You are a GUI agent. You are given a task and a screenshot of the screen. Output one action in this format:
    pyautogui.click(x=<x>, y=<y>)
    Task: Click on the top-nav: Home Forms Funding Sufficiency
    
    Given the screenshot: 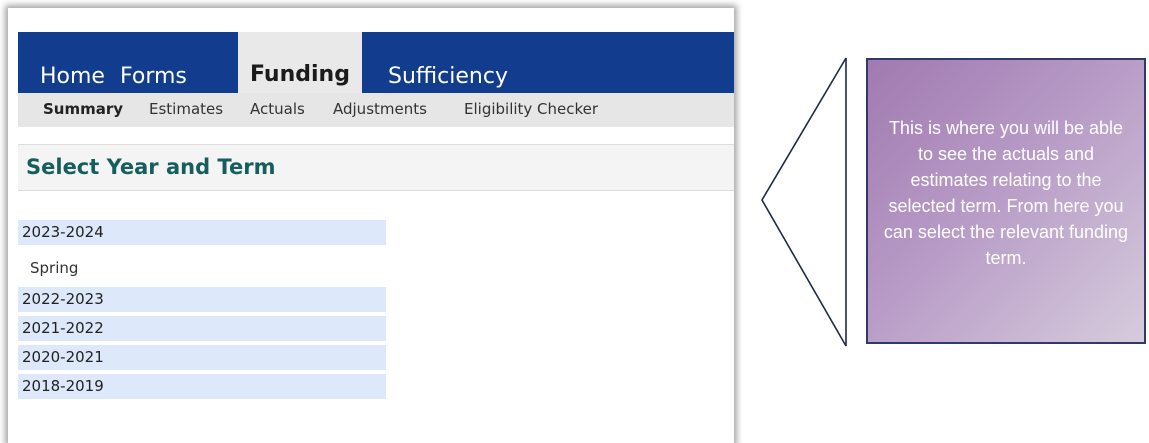 What is the action you would take?
    pyautogui.click(x=376, y=62)
    